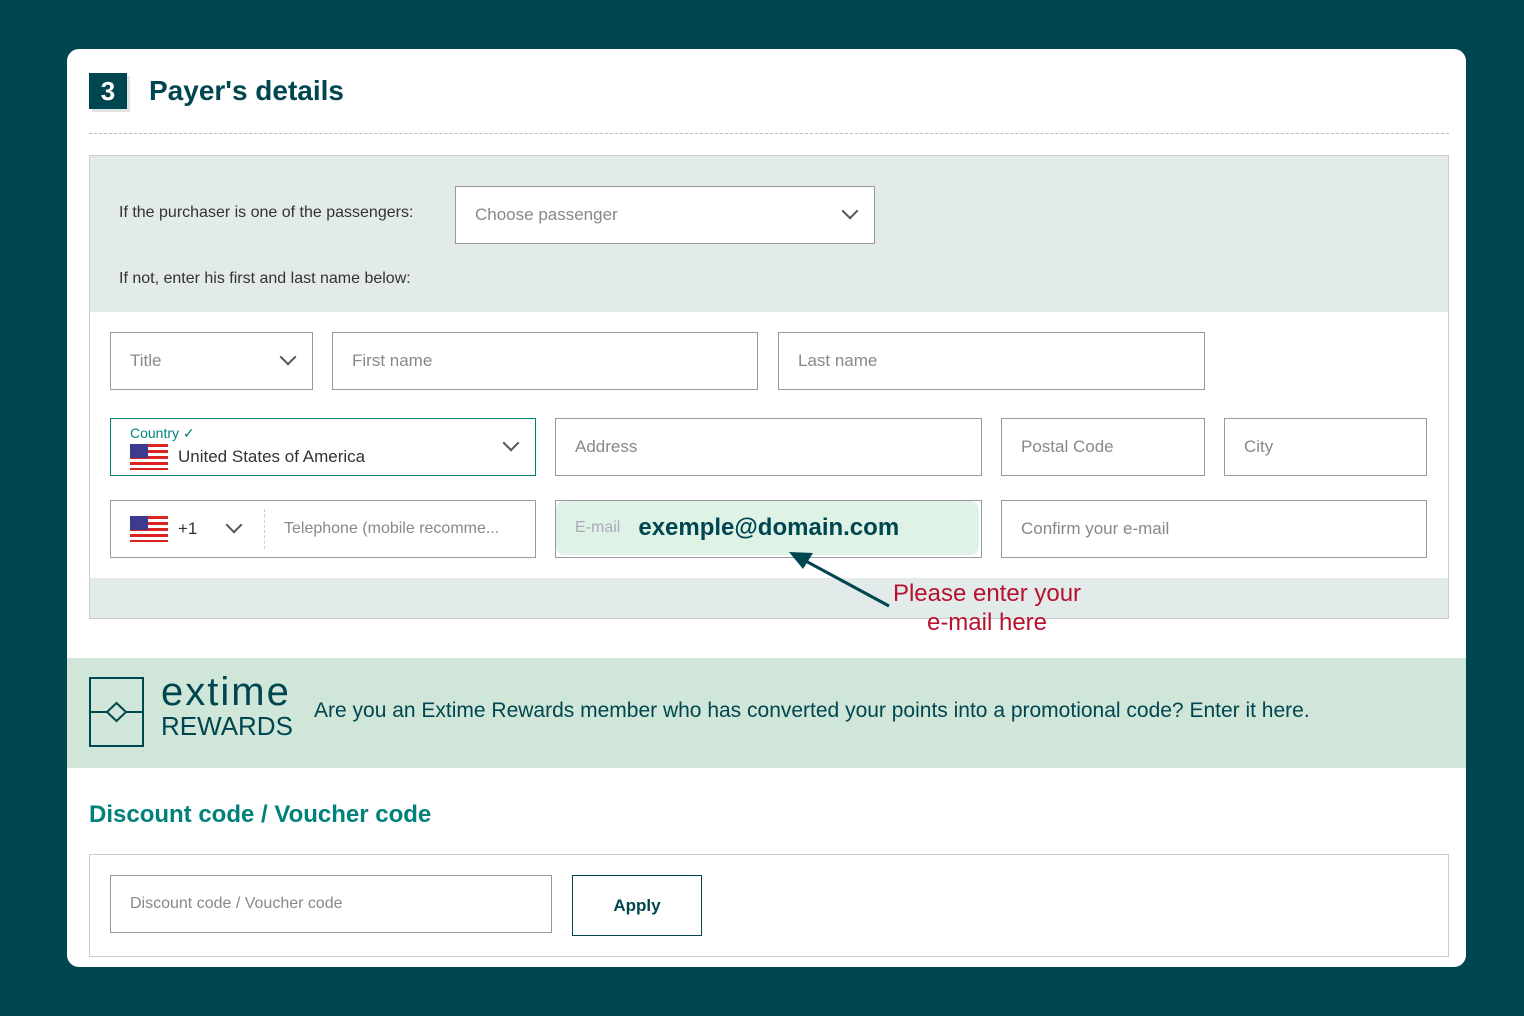  I want to click on last-name-input: Last name, so click(991, 361).